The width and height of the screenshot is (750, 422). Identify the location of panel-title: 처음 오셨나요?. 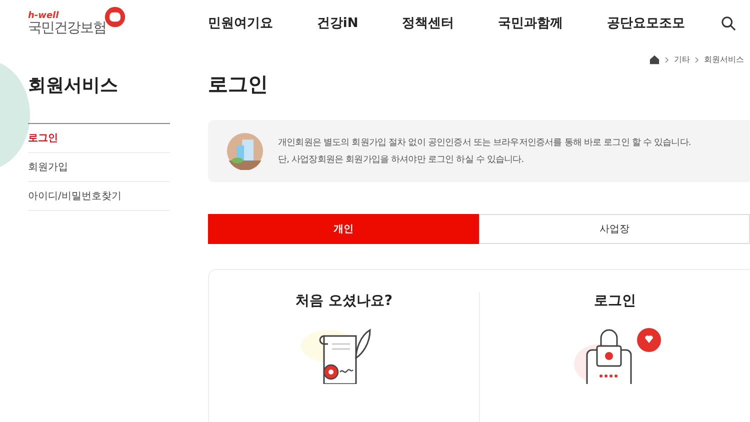
(344, 301).